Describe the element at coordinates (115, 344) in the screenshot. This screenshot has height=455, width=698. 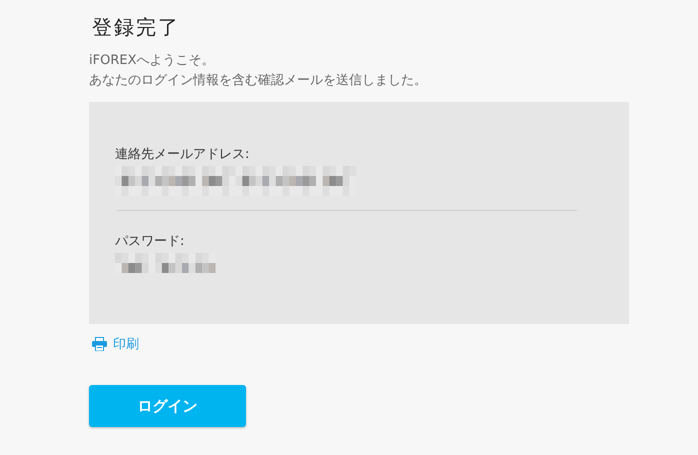
I see `print-link: 印刷` at that location.